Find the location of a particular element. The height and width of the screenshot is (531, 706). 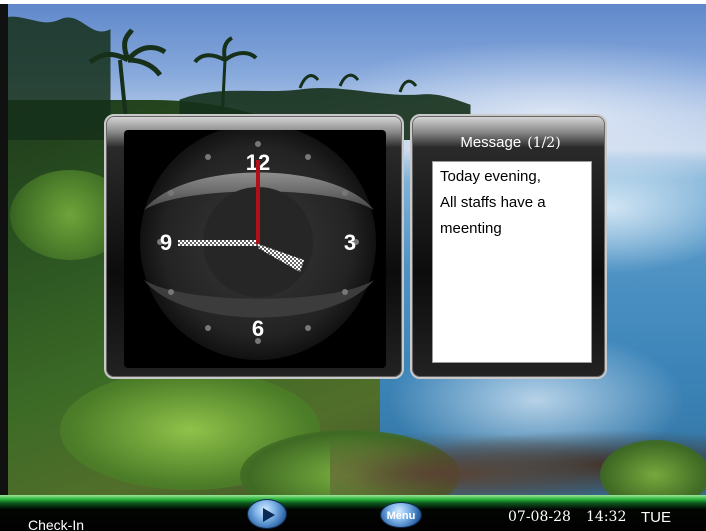

day-display: TUE is located at coordinates (656, 517).